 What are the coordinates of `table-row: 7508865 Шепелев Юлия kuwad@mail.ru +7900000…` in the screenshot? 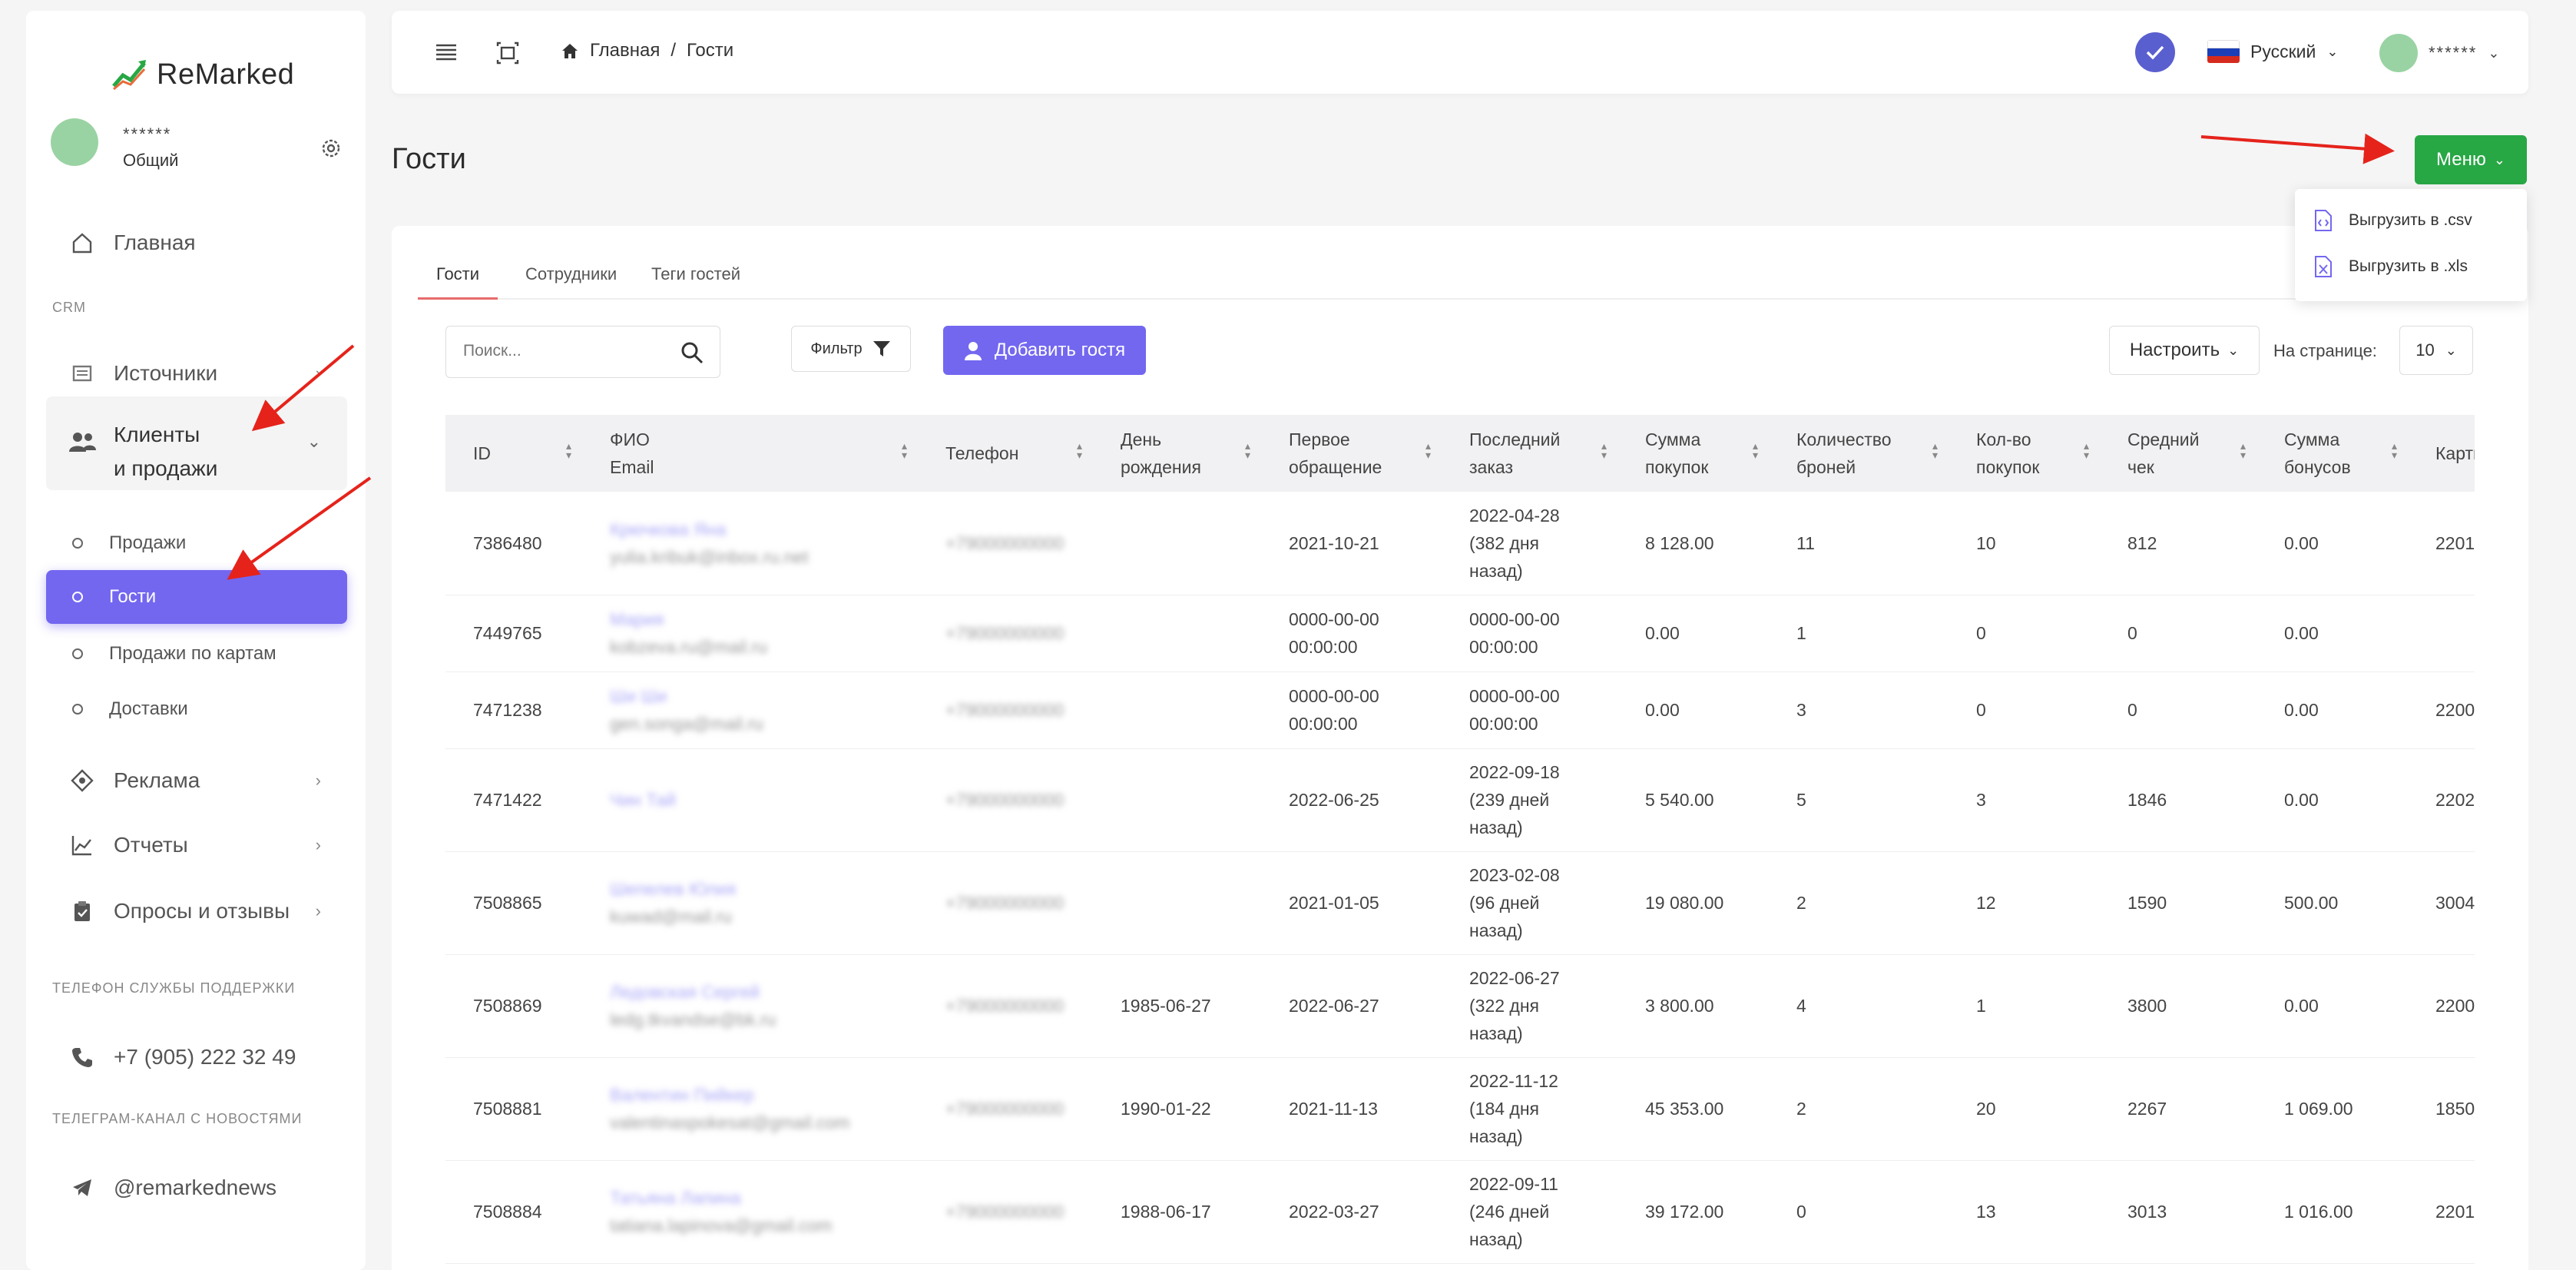 It's located at (1460, 903).